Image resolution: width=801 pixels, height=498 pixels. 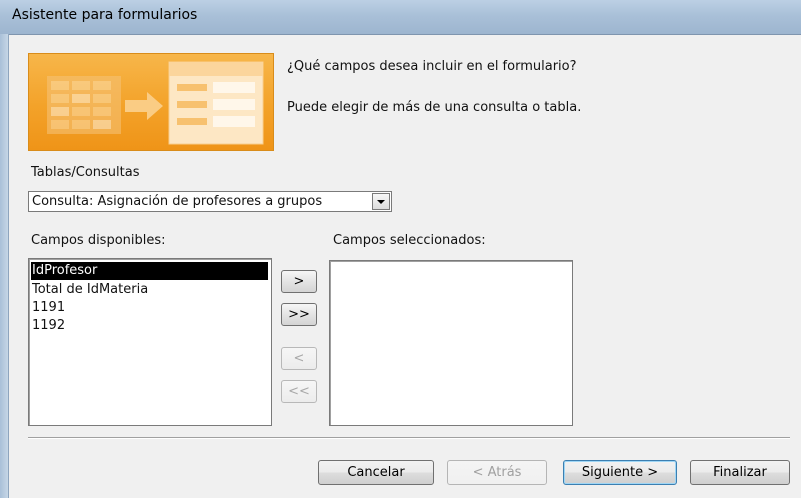 I want to click on next-button: Siguiente >, so click(x=620, y=472).